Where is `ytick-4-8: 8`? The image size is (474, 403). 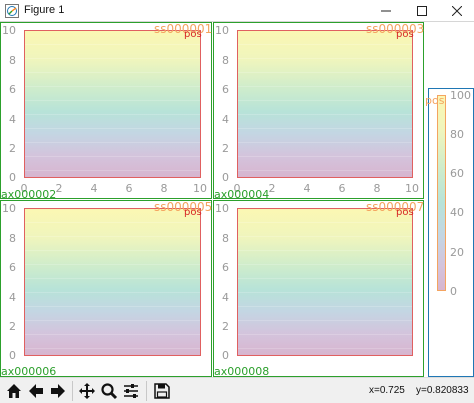 ytick-4-8: 8 is located at coordinates (225, 238).